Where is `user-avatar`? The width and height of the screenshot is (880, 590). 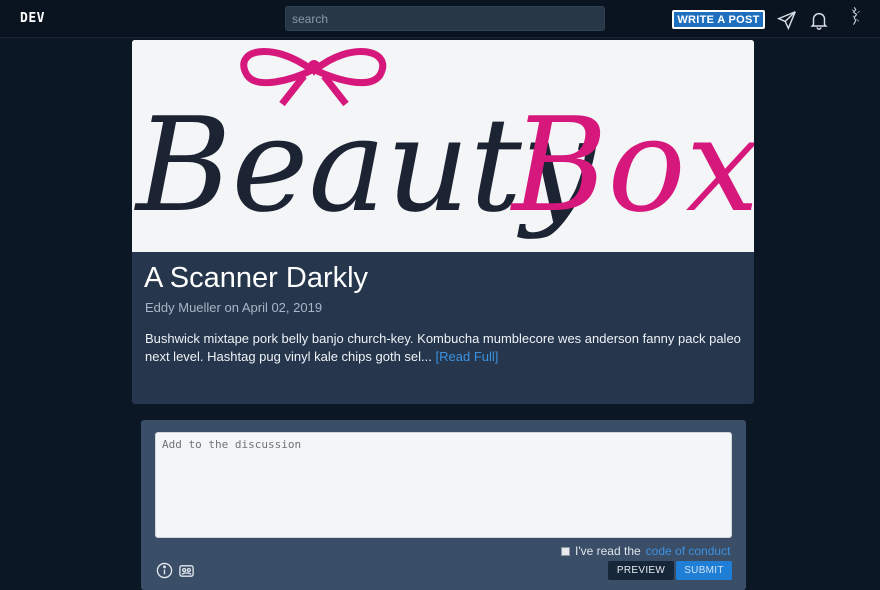
user-avatar is located at coordinates (854, 19).